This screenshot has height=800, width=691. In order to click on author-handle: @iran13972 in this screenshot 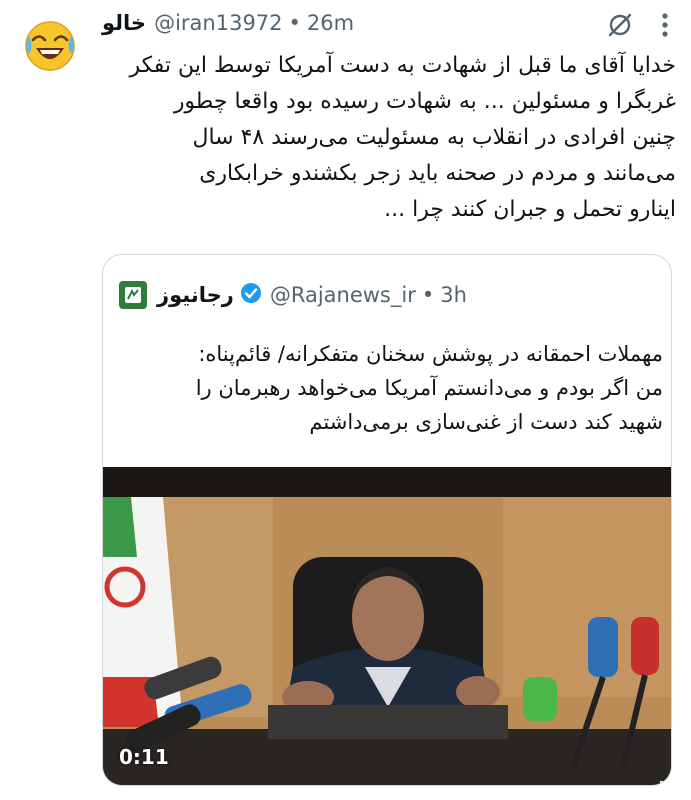, I will do `click(218, 23)`.